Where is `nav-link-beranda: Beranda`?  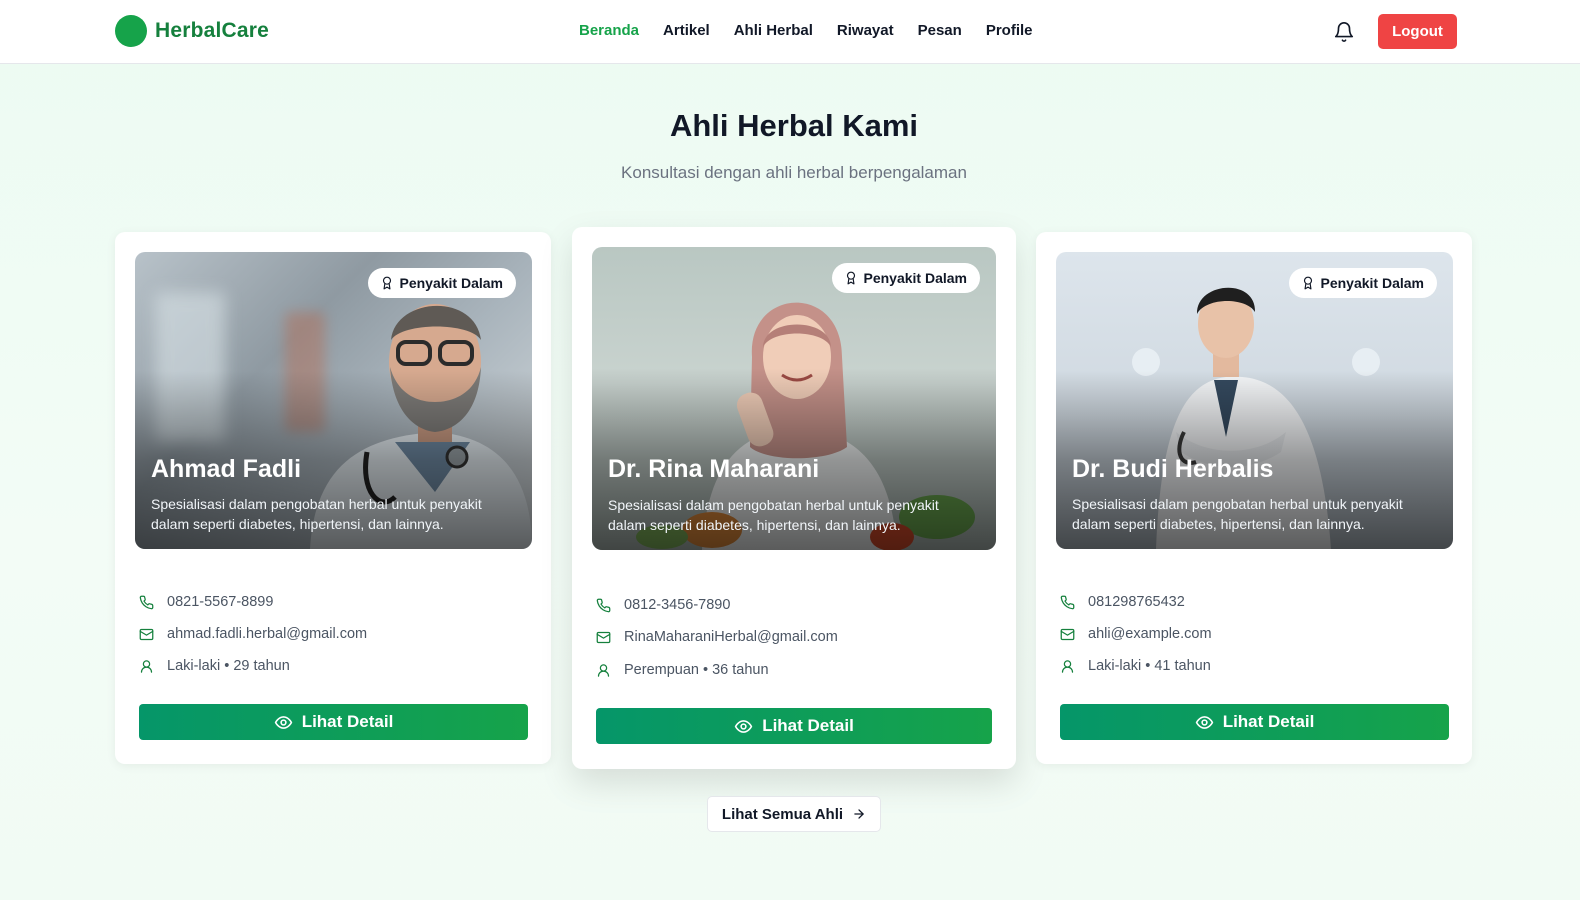
nav-link-beranda: Beranda is located at coordinates (609, 30).